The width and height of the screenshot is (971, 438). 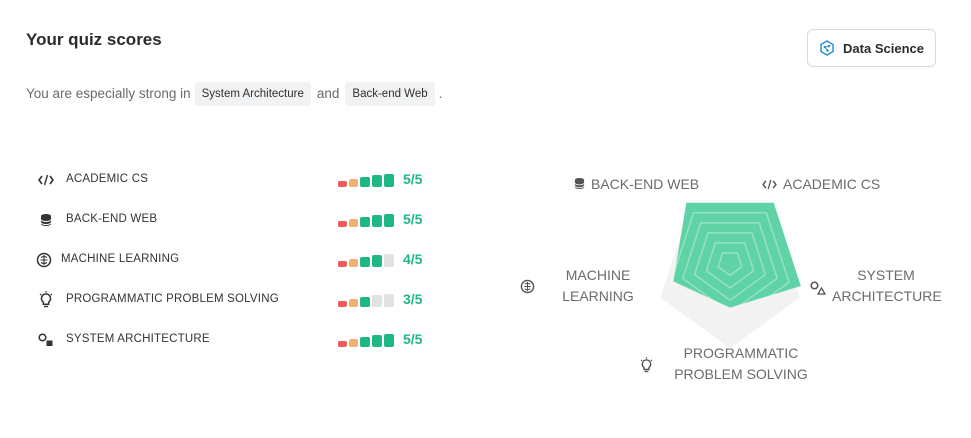 I want to click on radar-label-back-end-web: BACK-END WEB, so click(x=636, y=185).